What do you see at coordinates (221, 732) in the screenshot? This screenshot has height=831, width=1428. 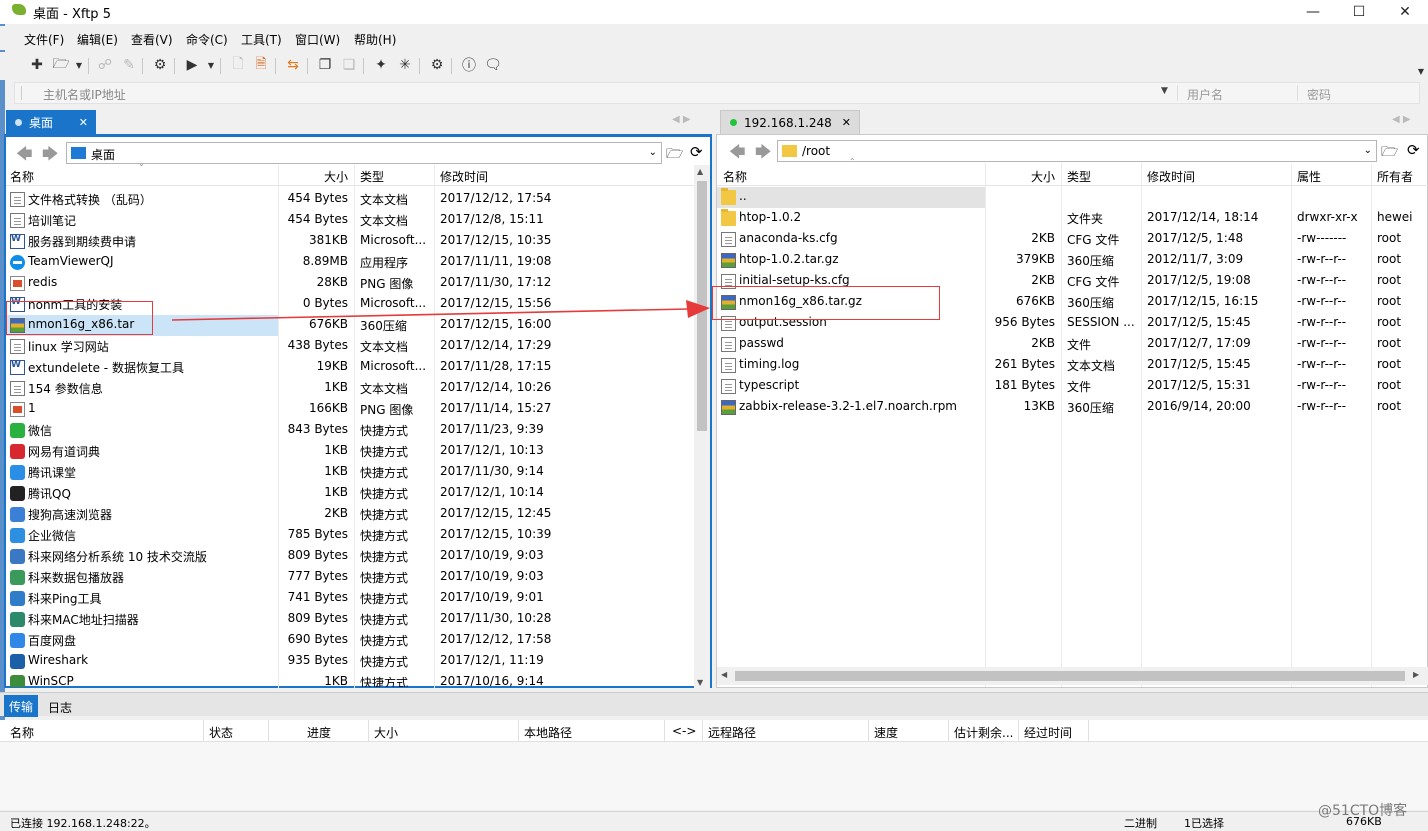 I see `col-transfer-status: 状态` at bounding box center [221, 732].